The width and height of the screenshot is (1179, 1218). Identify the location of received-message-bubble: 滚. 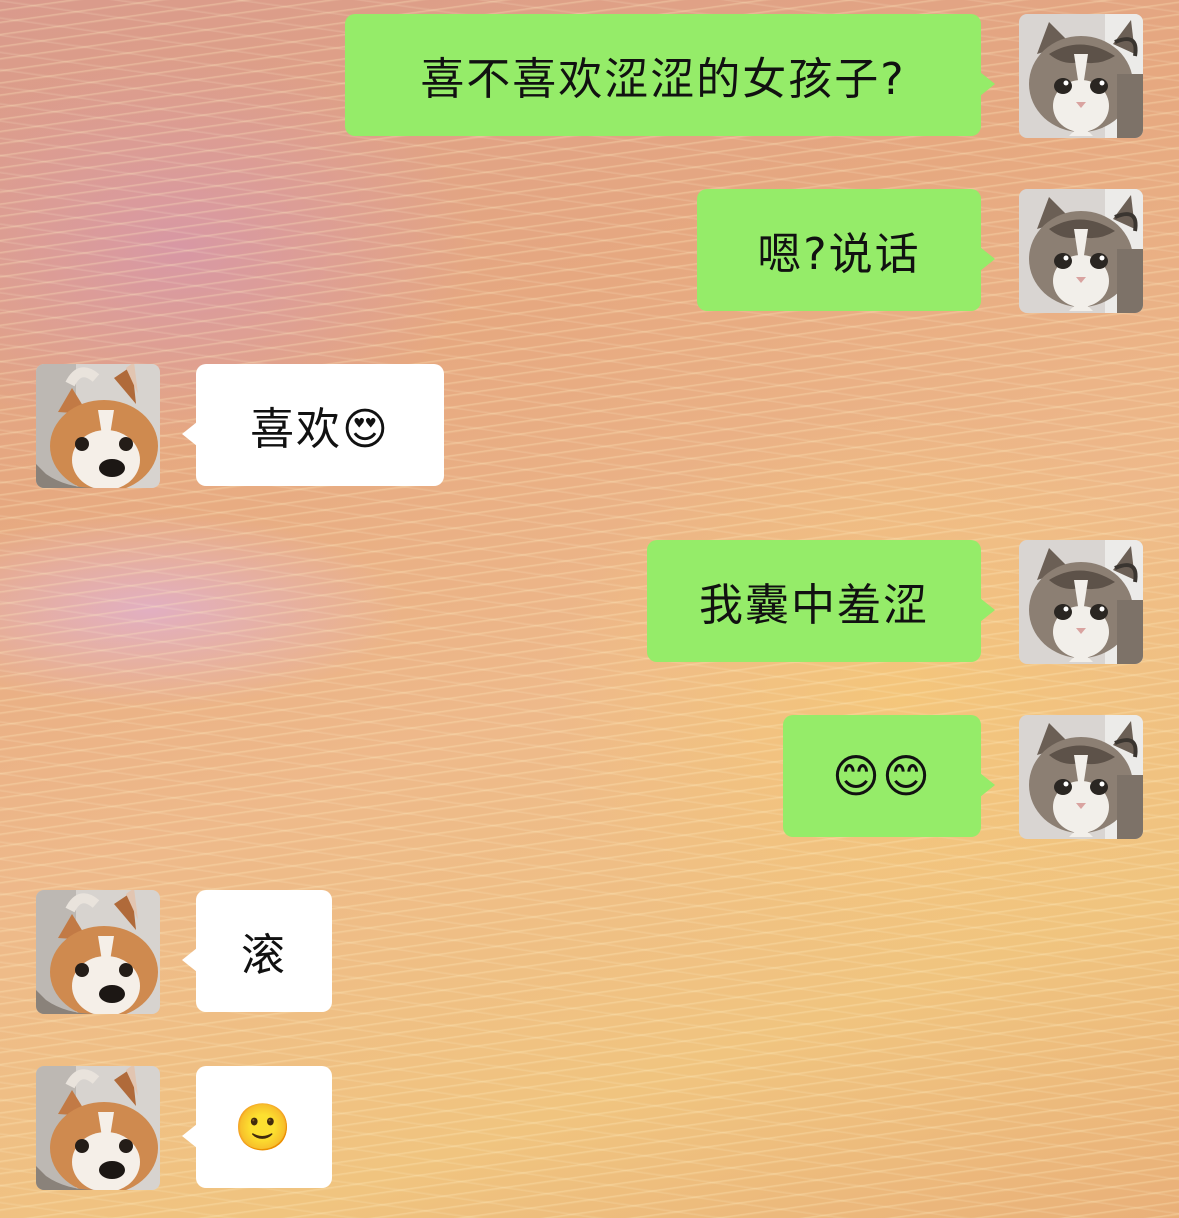
(257, 951).